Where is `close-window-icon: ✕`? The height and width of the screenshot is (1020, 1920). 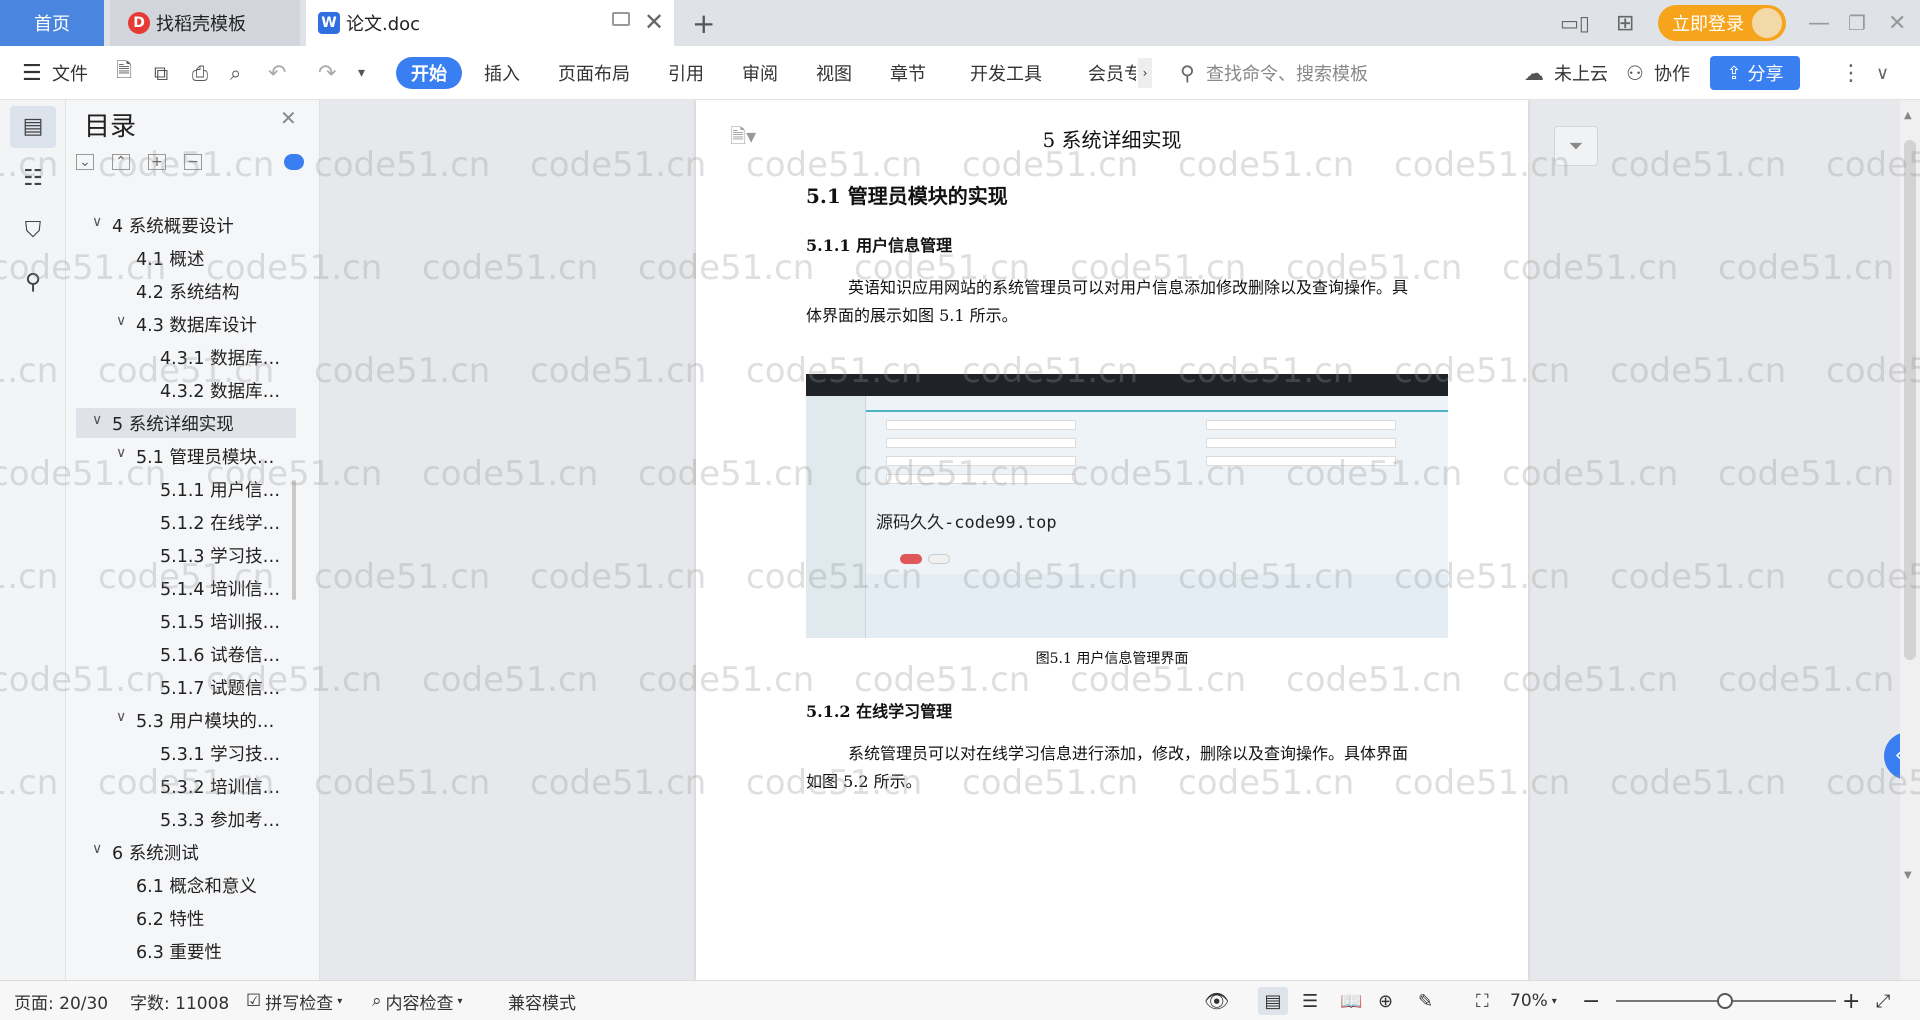 close-window-icon: ✕ is located at coordinates (1897, 23).